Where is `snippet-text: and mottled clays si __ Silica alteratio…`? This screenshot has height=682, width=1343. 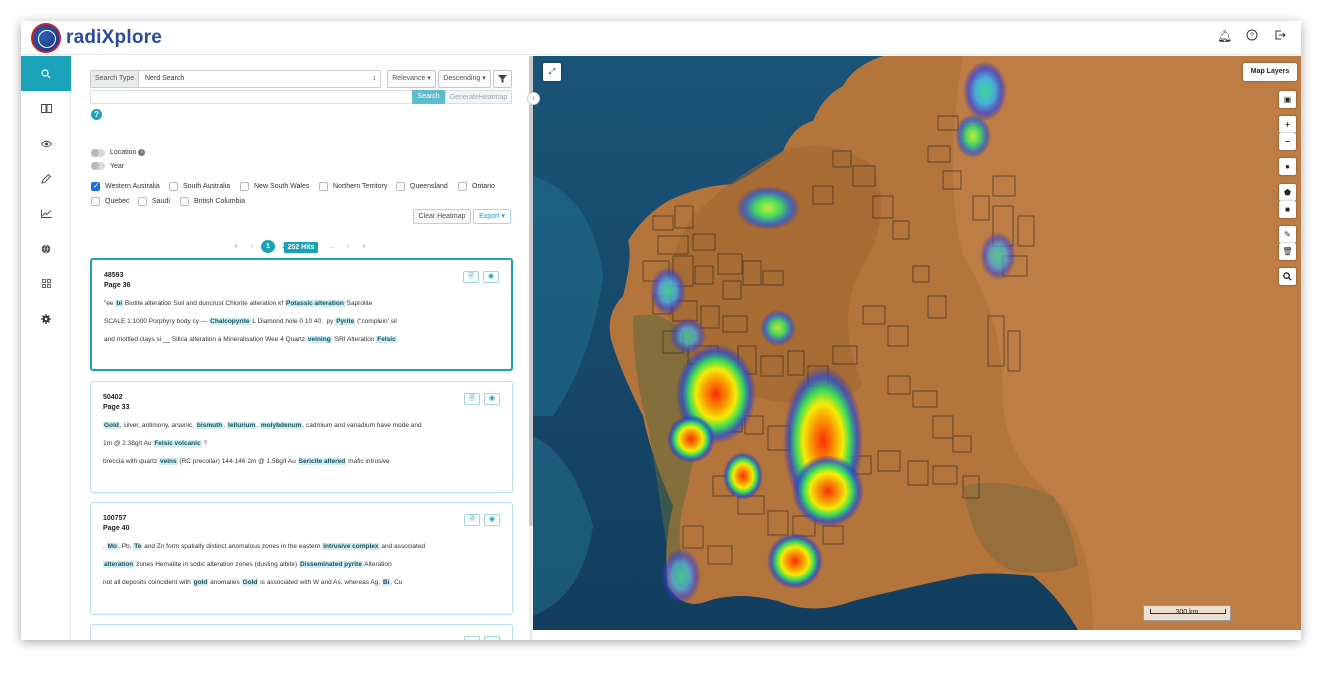
snippet-text: and mottled clays si __ Silica alteratio… is located at coordinates (205, 339).